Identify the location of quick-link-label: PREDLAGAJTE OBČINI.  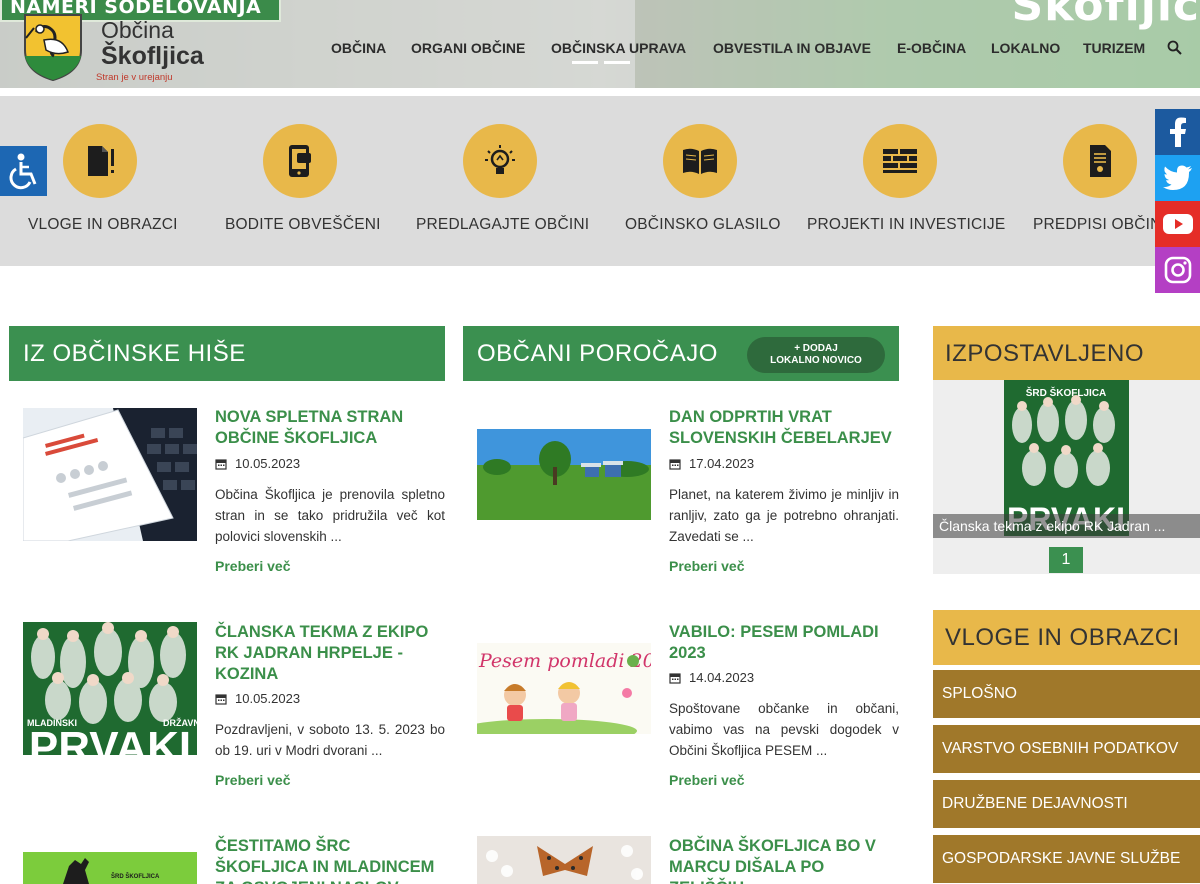
(503, 224).